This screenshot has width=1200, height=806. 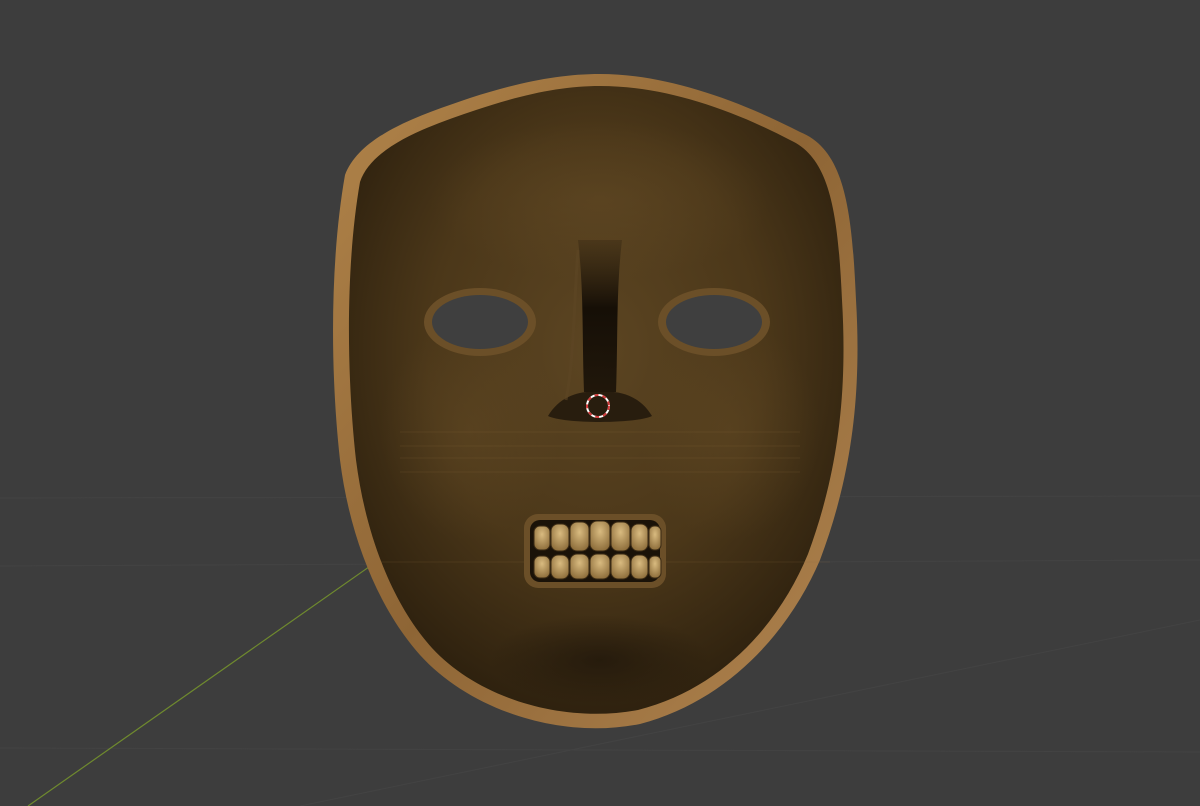 I want to click on lower-teeth, so click(x=597, y=566).